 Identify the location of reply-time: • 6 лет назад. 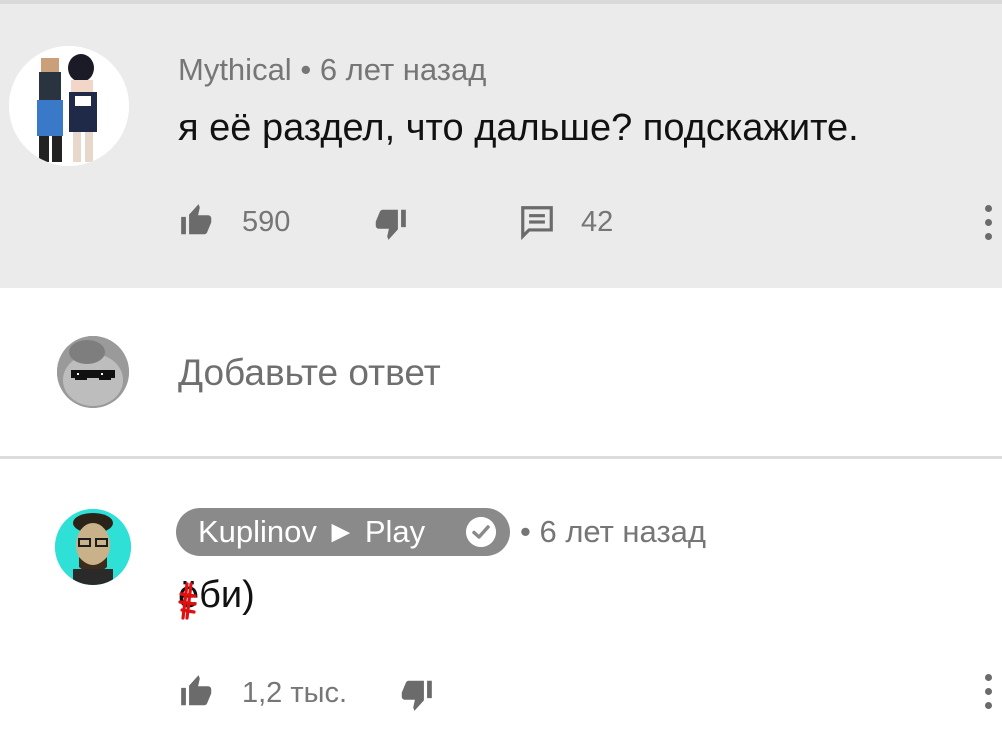
(613, 531).